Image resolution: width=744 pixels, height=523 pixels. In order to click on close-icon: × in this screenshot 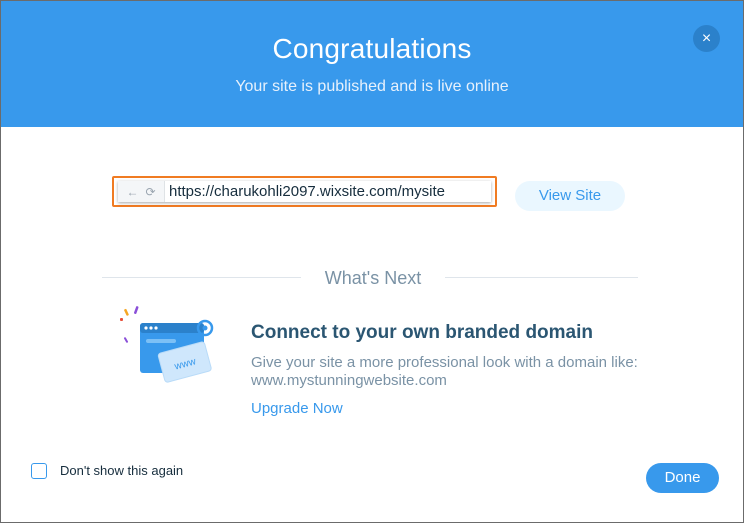, I will do `click(706, 38)`.